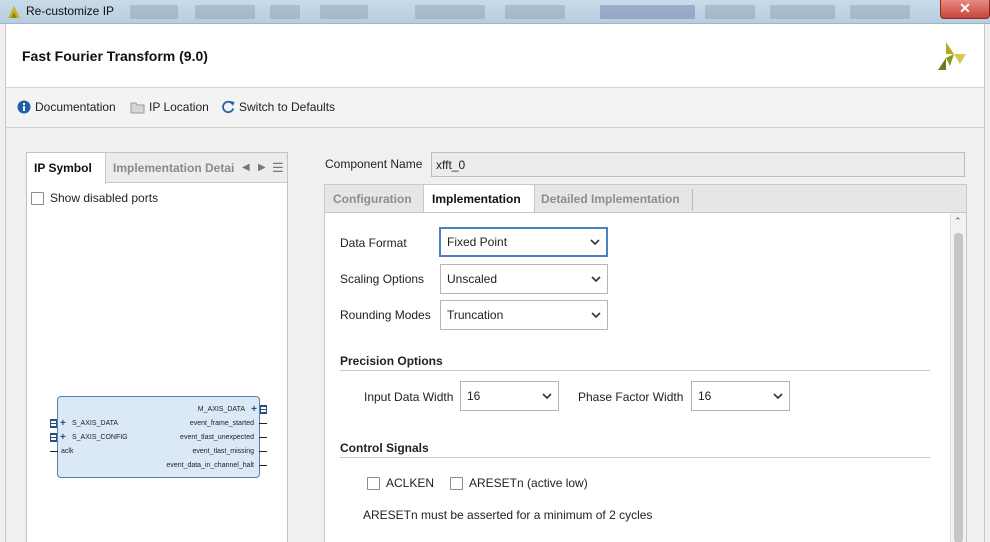 This screenshot has height=542, width=990. Describe the element at coordinates (66, 168) in the screenshot. I see `tab-ip-symbol: IP Symbol` at that location.